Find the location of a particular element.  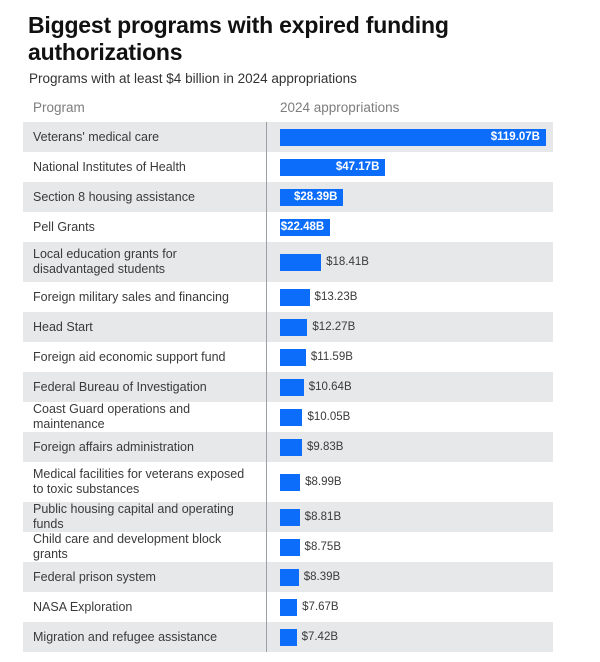

bar-value-label: $8.81B is located at coordinates (323, 517).